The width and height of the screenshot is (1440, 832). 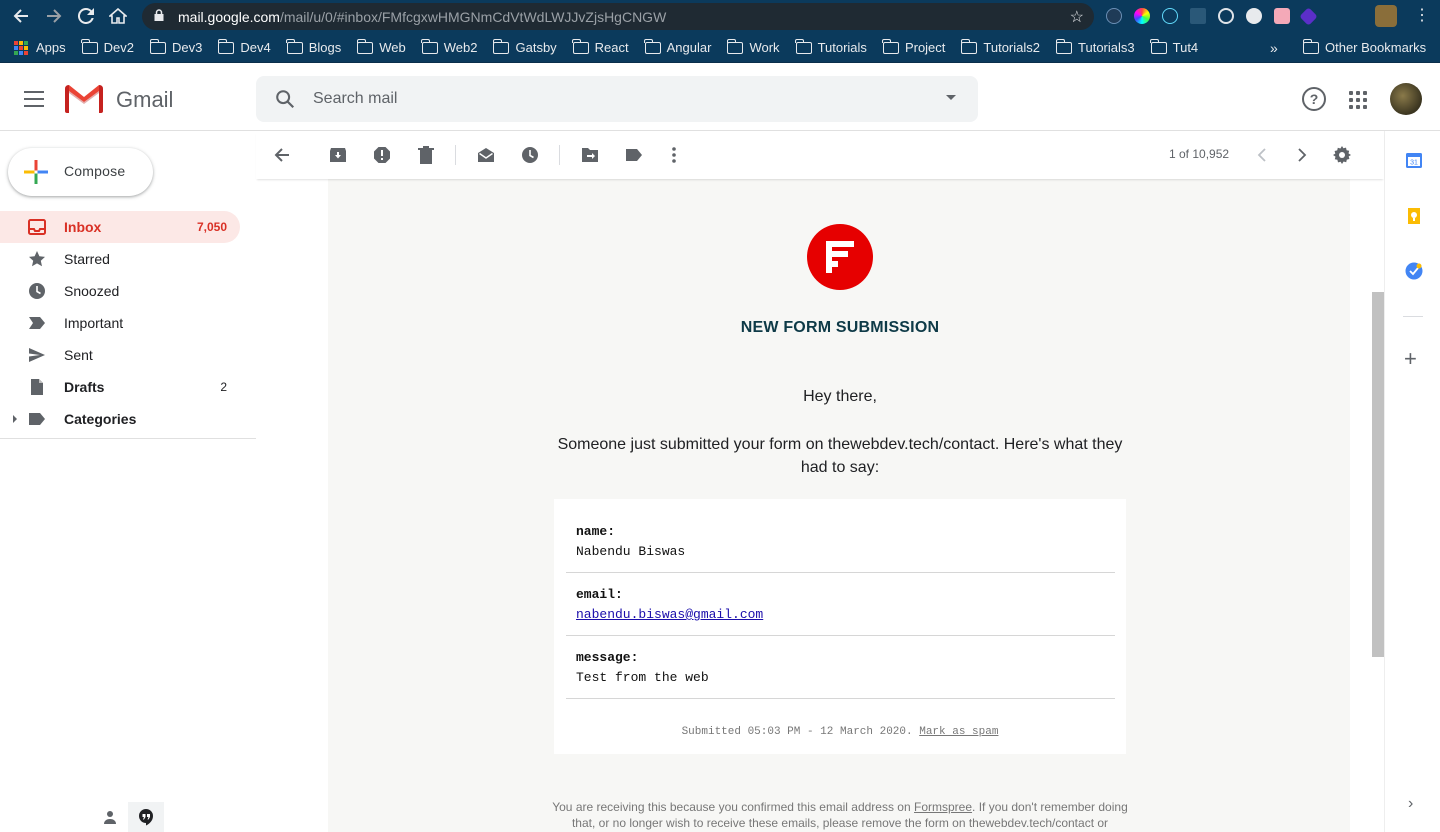 I want to click on sidebar-item-sent: Sent, so click(x=120, y=355).